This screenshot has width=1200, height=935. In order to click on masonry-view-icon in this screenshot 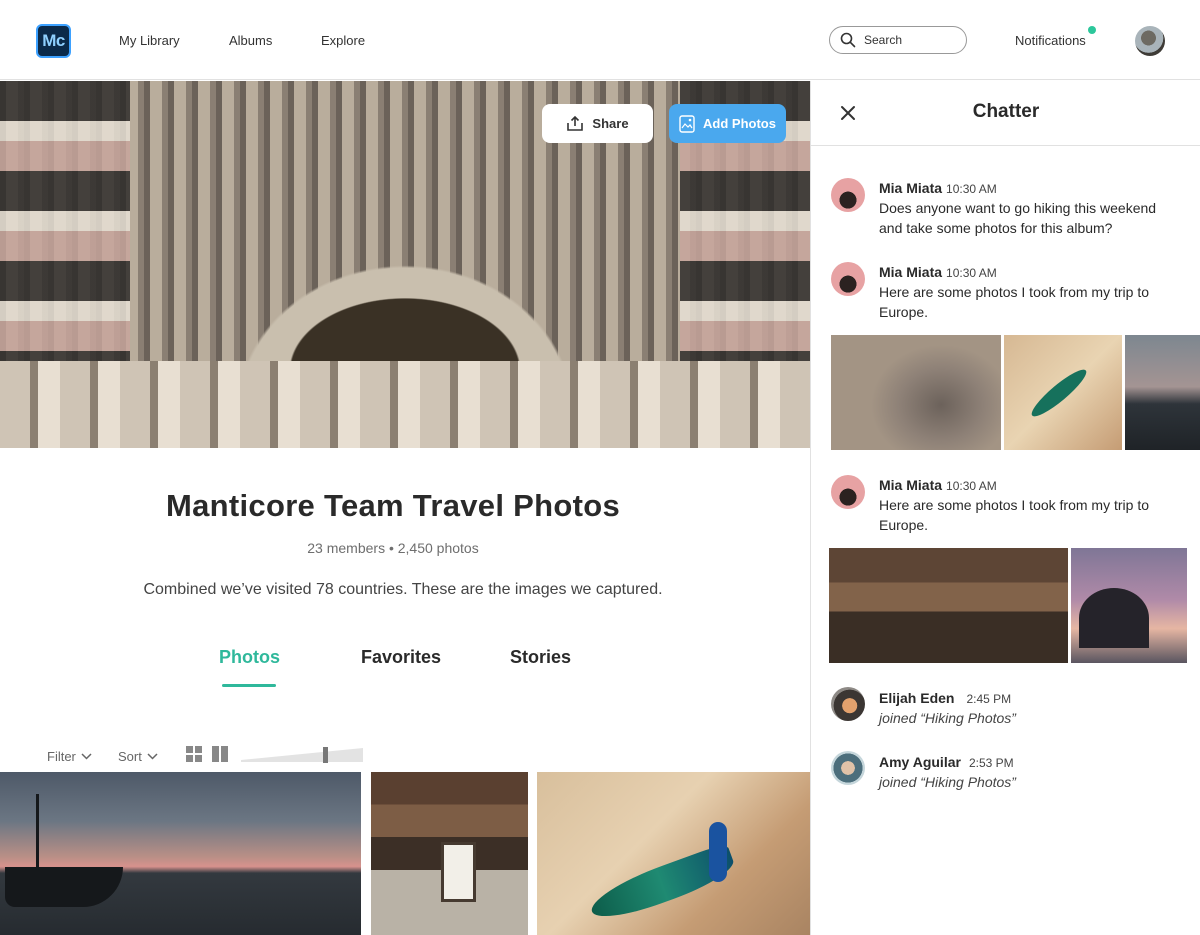, I will do `click(220, 754)`.